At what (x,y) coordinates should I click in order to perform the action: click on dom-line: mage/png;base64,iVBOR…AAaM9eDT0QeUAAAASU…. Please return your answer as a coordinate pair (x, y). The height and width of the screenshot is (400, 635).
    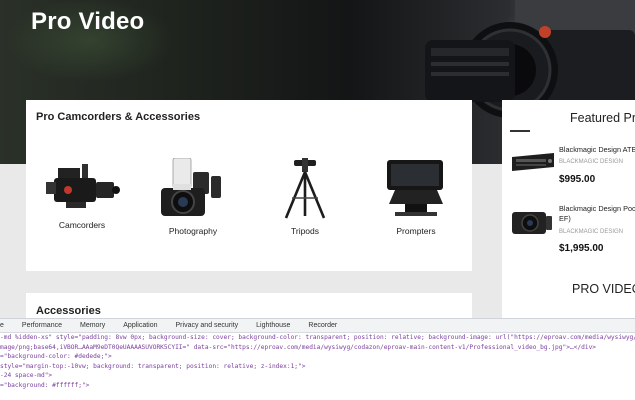
    Looking at the image, I should click on (317, 348).